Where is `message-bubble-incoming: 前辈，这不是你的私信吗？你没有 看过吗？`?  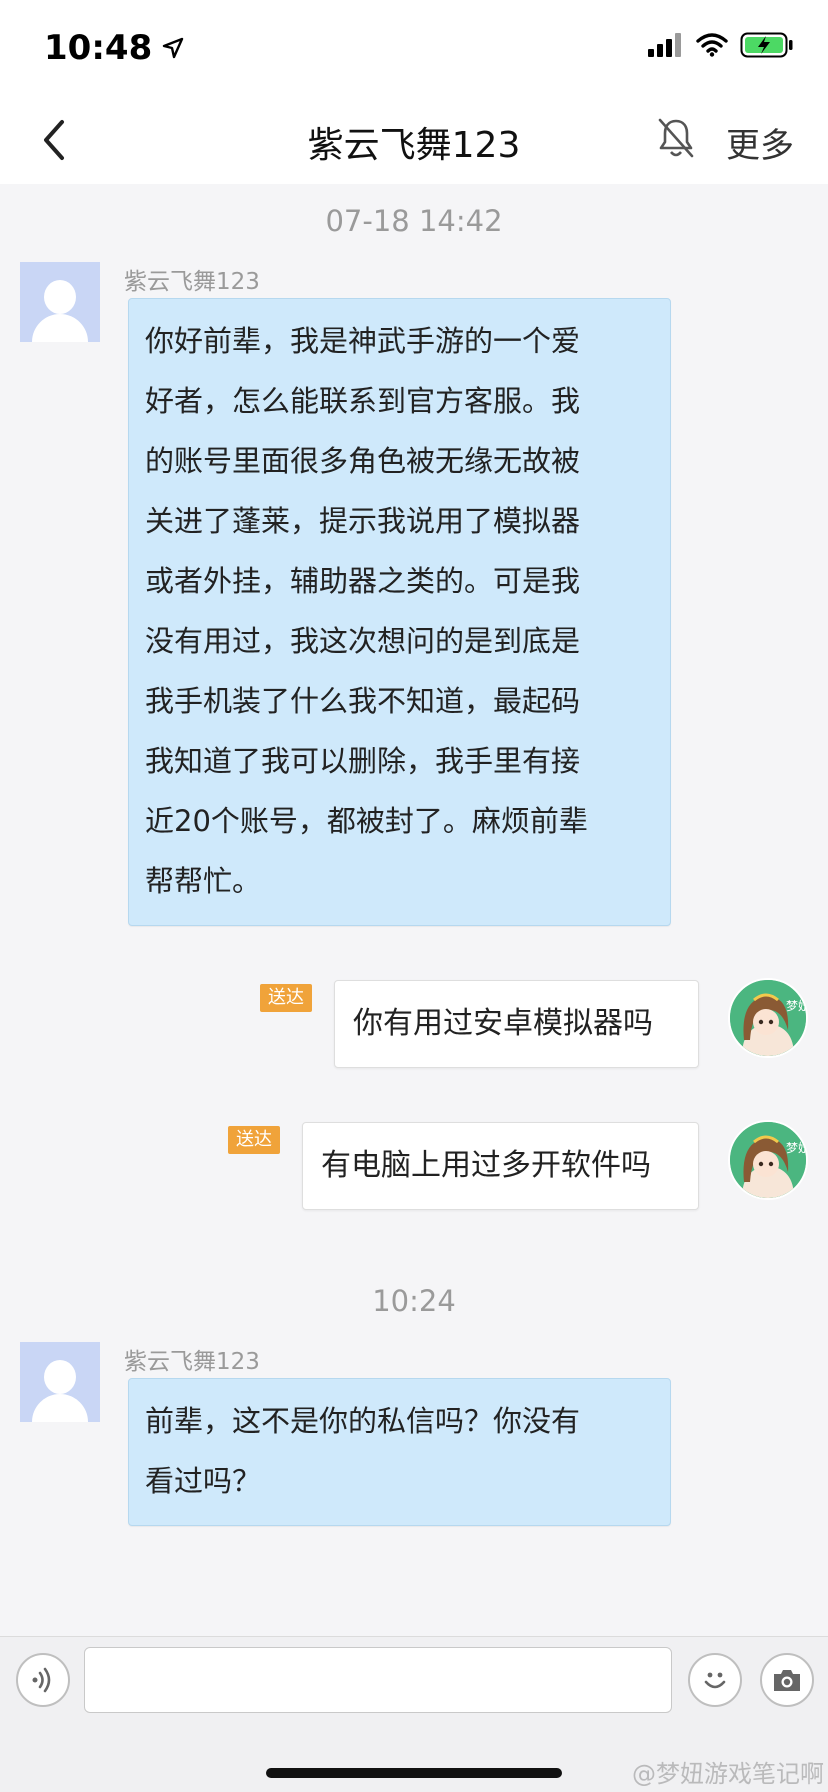
message-bubble-incoming: 前辈，这不是你的私信吗？你没有 看过吗？ is located at coordinates (399, 1452).